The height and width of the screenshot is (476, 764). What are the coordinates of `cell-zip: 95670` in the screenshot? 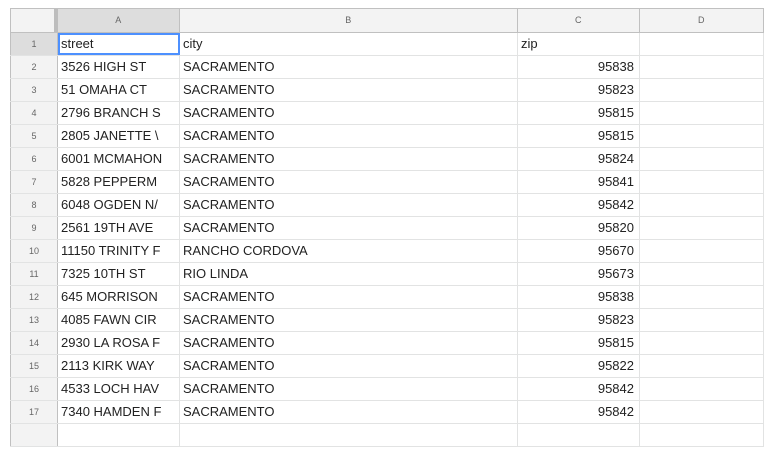 It's located at (579, 251).